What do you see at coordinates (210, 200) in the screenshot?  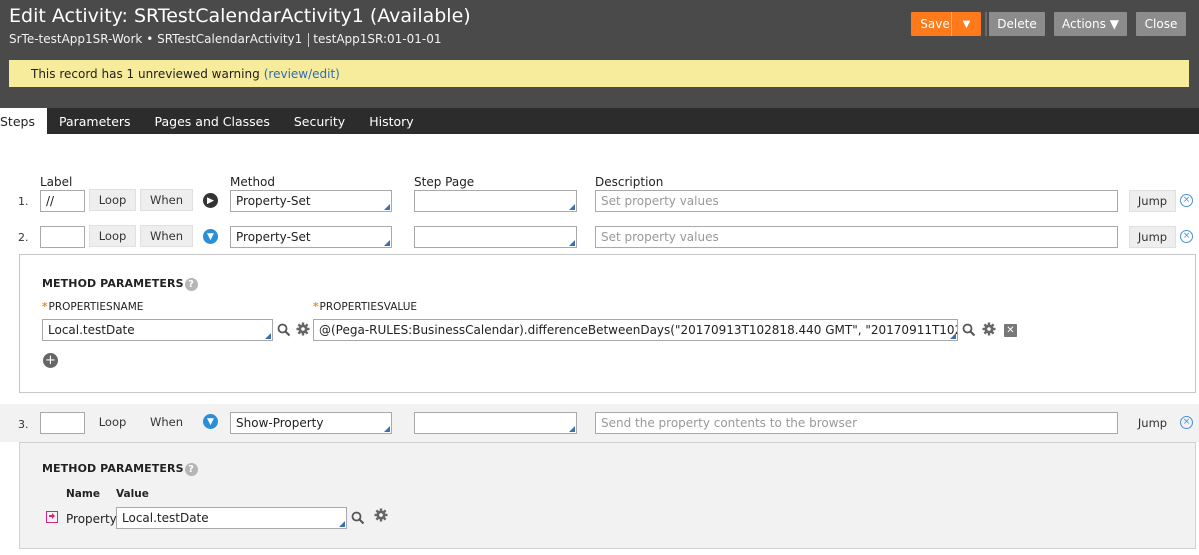 I see `chevron-right-icon: ▶` at bounding box center [210, 200].